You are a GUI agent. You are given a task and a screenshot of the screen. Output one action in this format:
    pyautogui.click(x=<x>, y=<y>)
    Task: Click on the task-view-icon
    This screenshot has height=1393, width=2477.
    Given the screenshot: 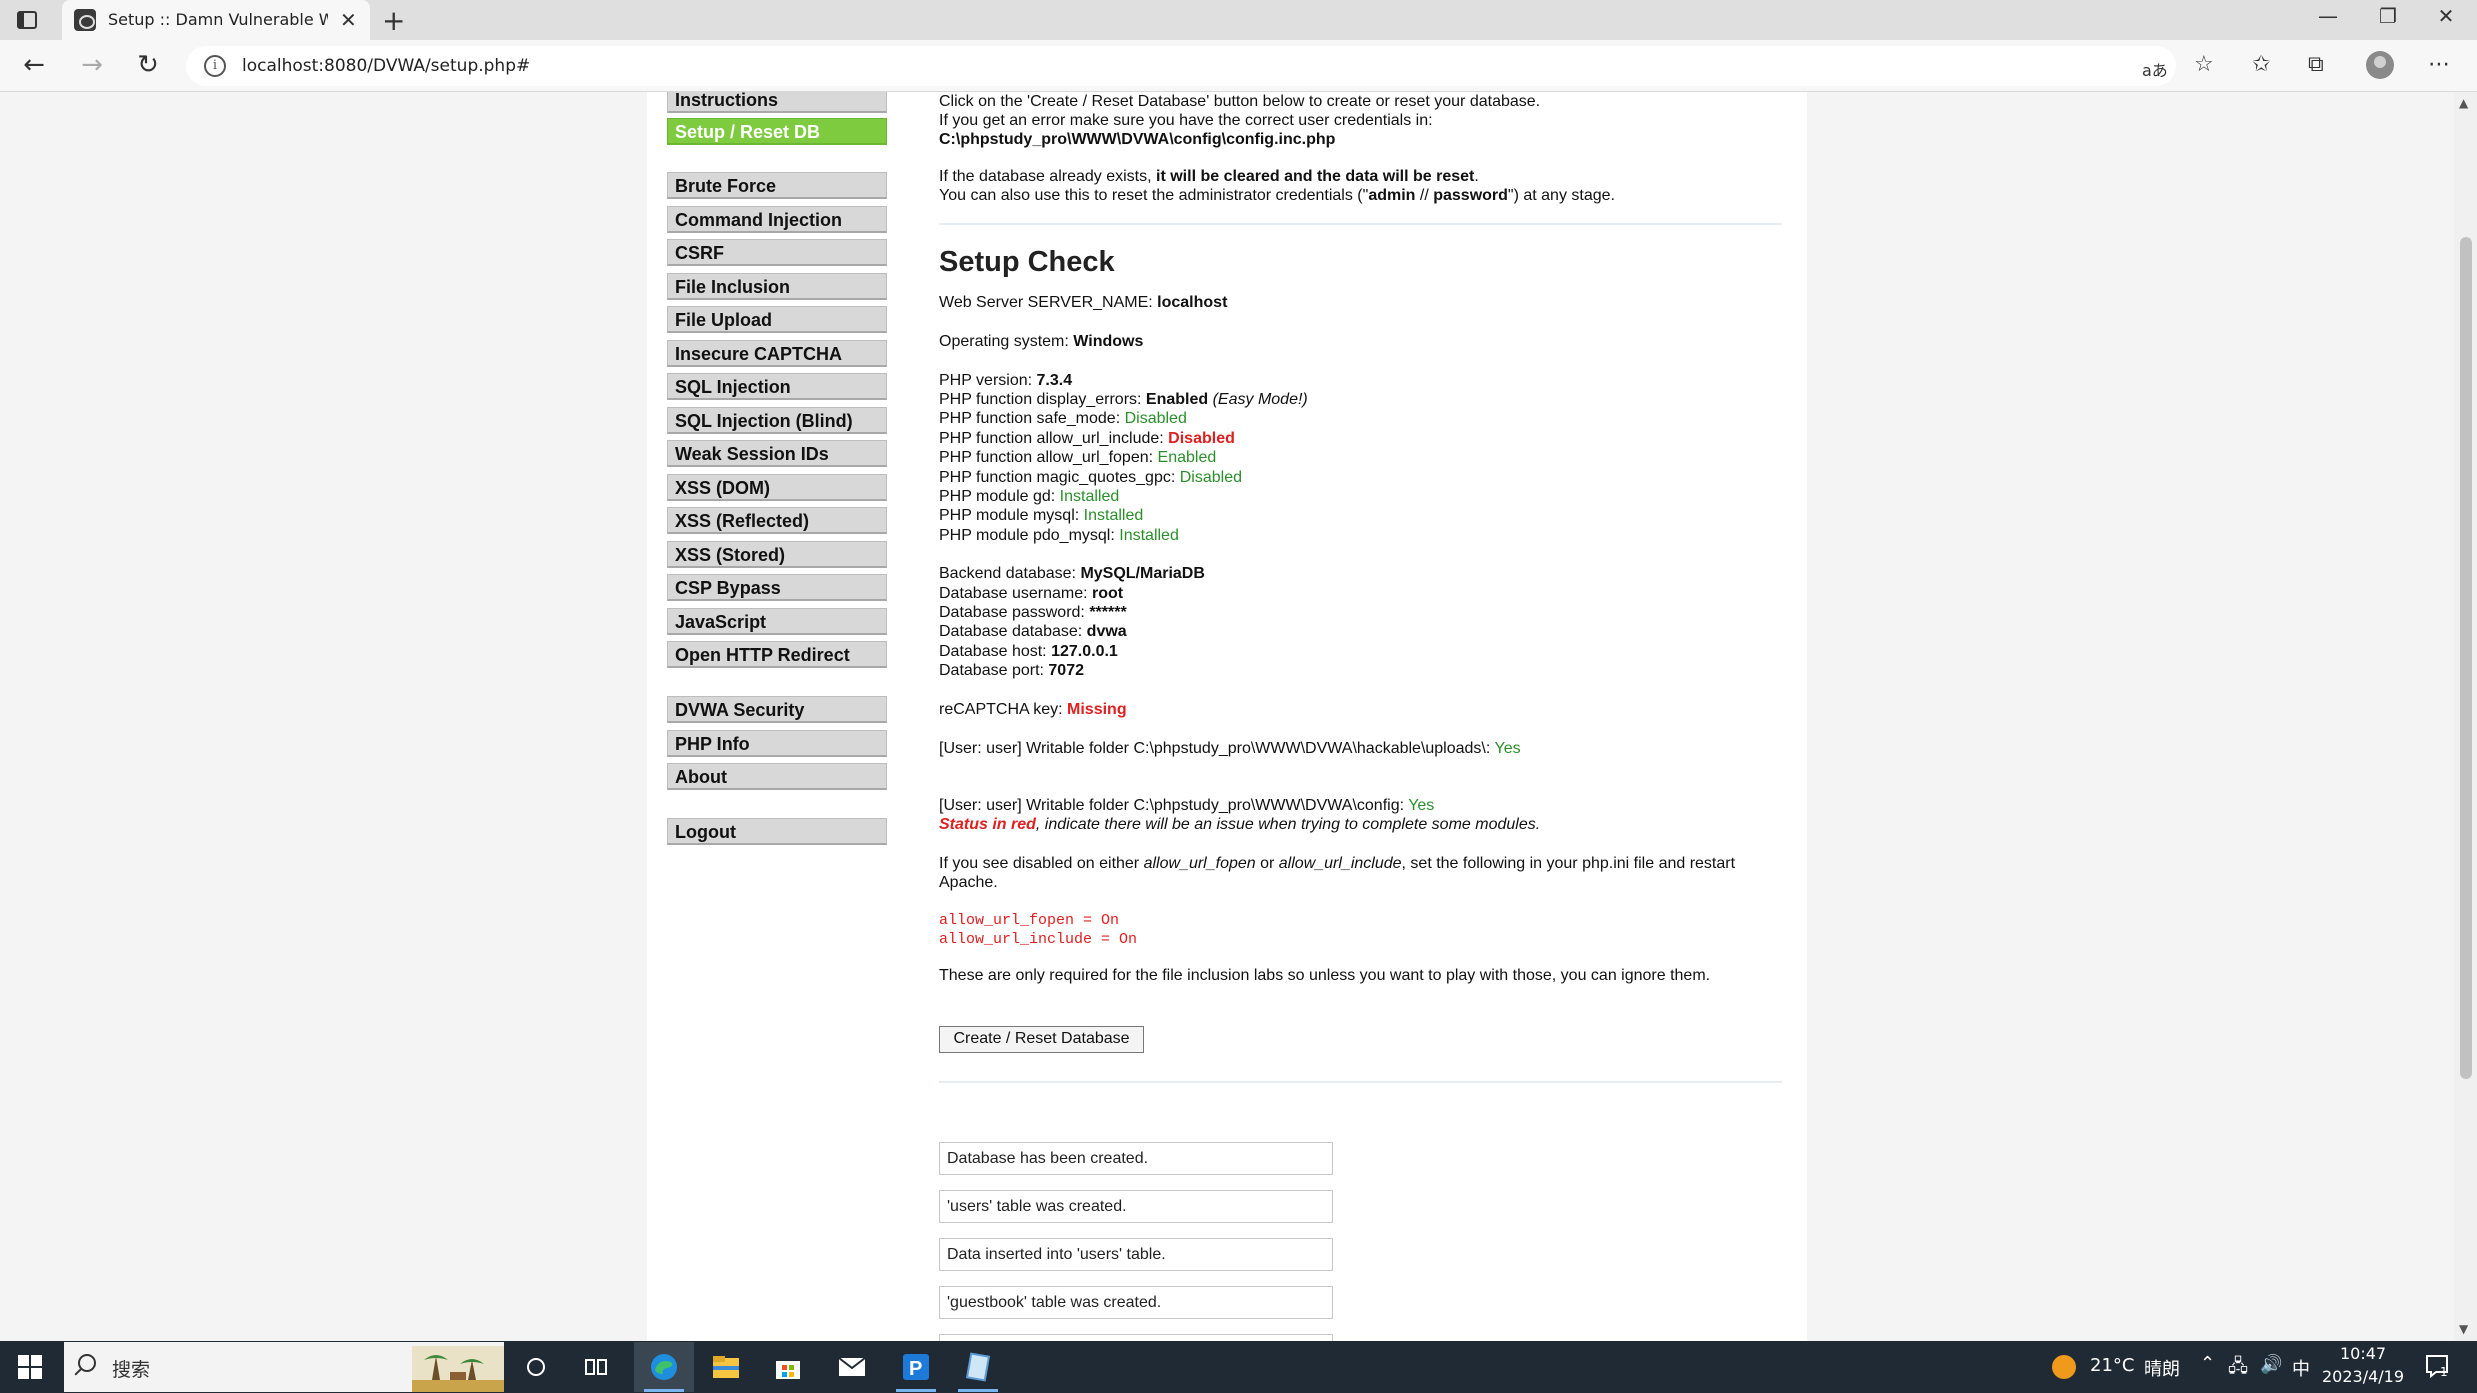 What is the action you would take?
    pyautogui.click(x=596, y=1367)
    